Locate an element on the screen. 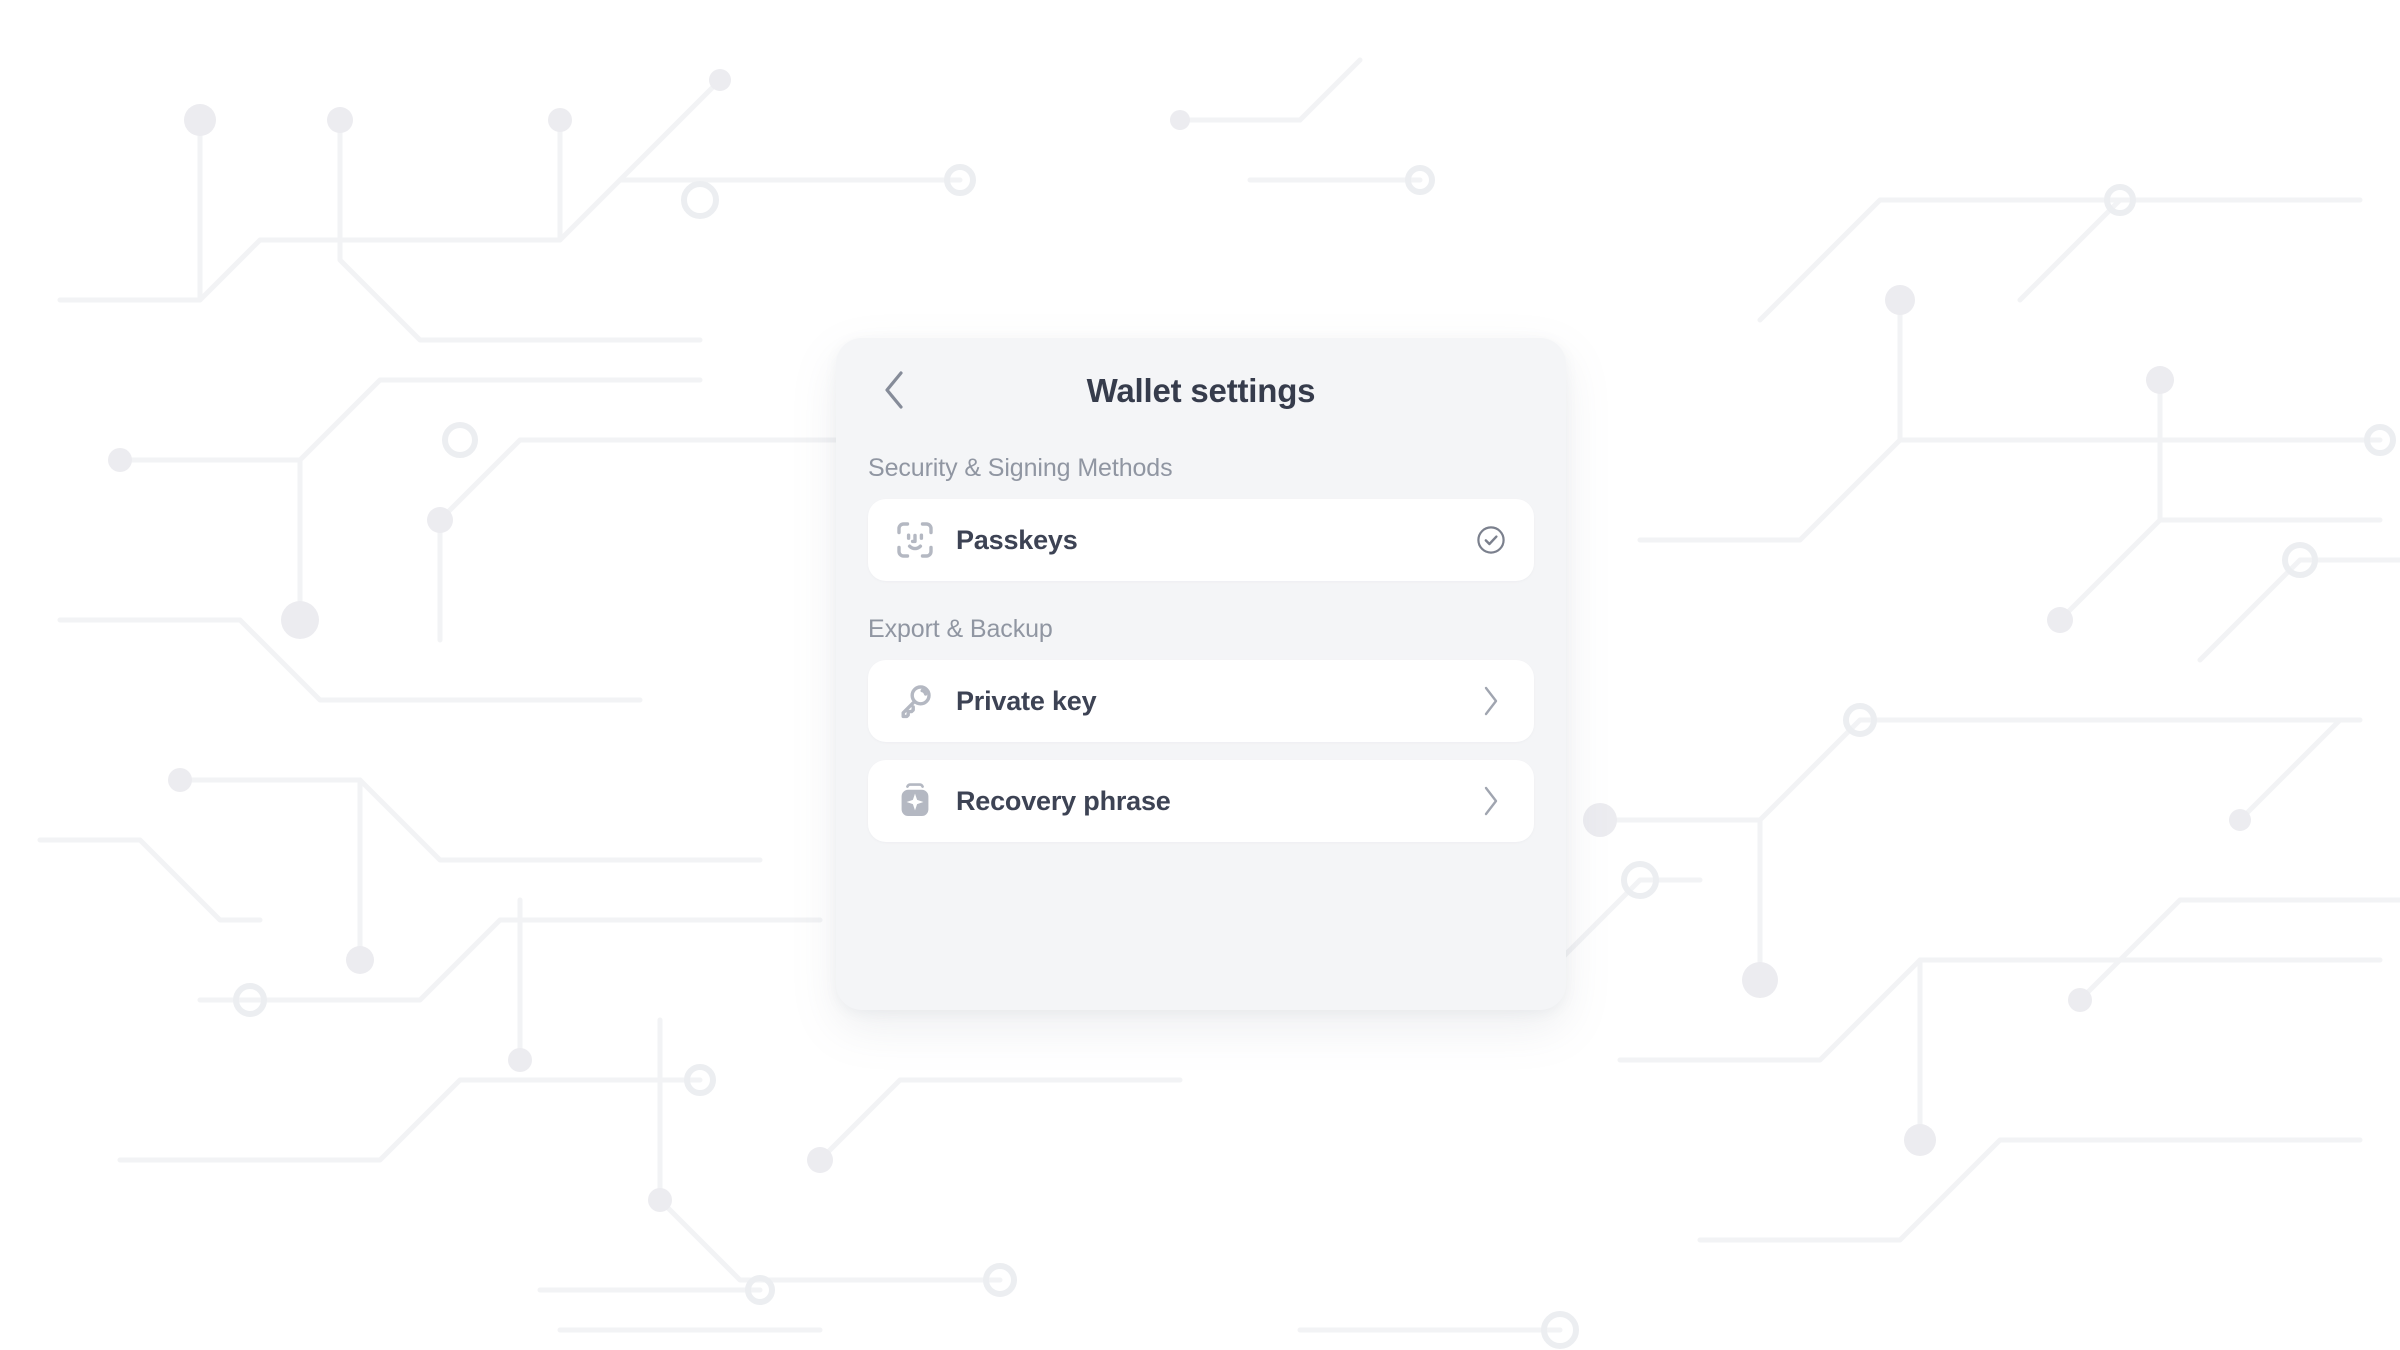  section-label-export: Export & Backup is located at coordinates (960, 629).